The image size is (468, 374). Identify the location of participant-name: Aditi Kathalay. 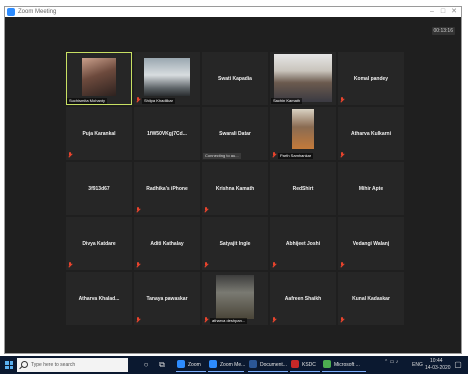
(167, 243).